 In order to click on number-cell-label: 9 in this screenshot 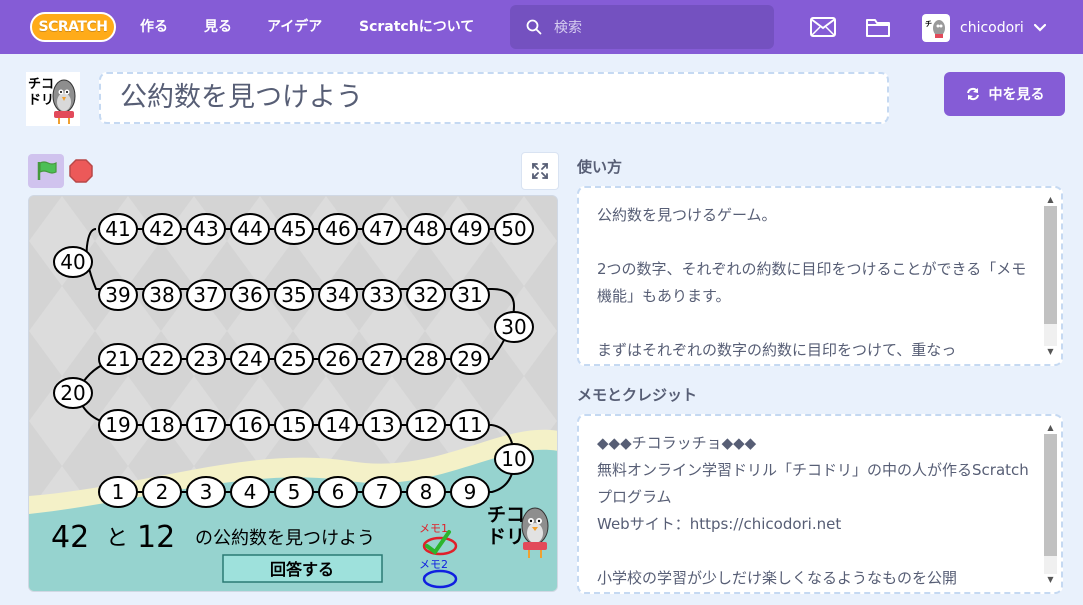, I will do `click(470, 492)`.